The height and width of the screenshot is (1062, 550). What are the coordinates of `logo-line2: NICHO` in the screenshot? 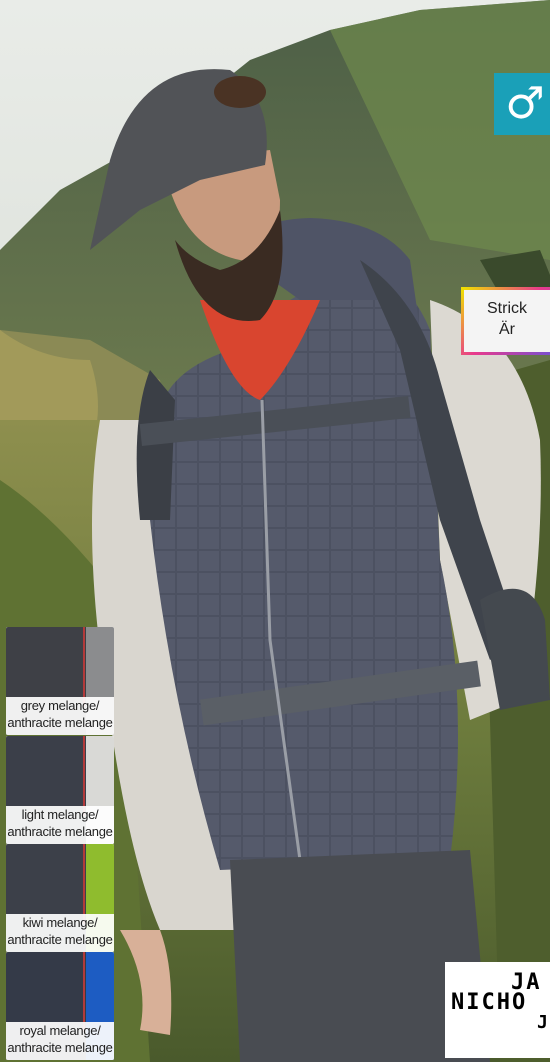 It's located at (489, 1002).